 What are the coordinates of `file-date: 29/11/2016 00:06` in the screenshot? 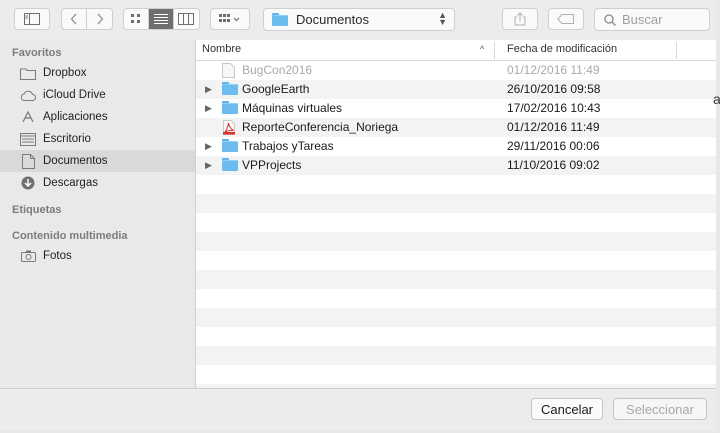 It's located at (553, 146).